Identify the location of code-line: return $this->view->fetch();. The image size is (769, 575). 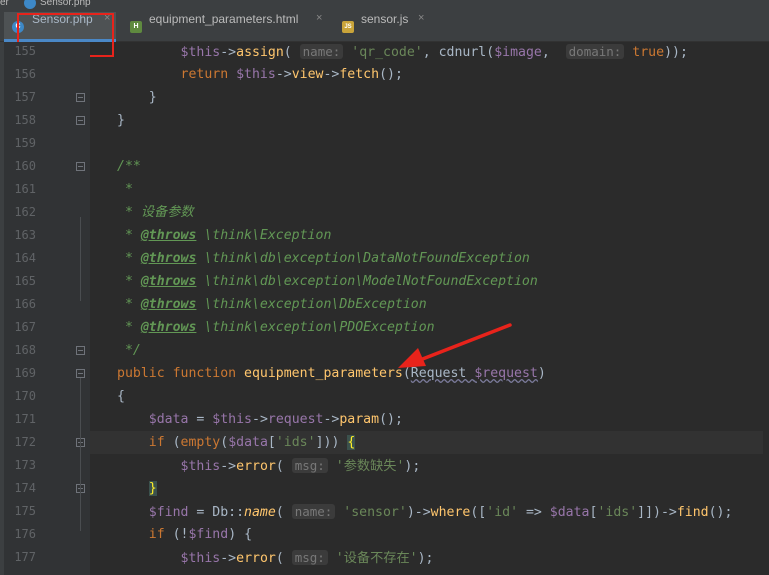
(429, 74).